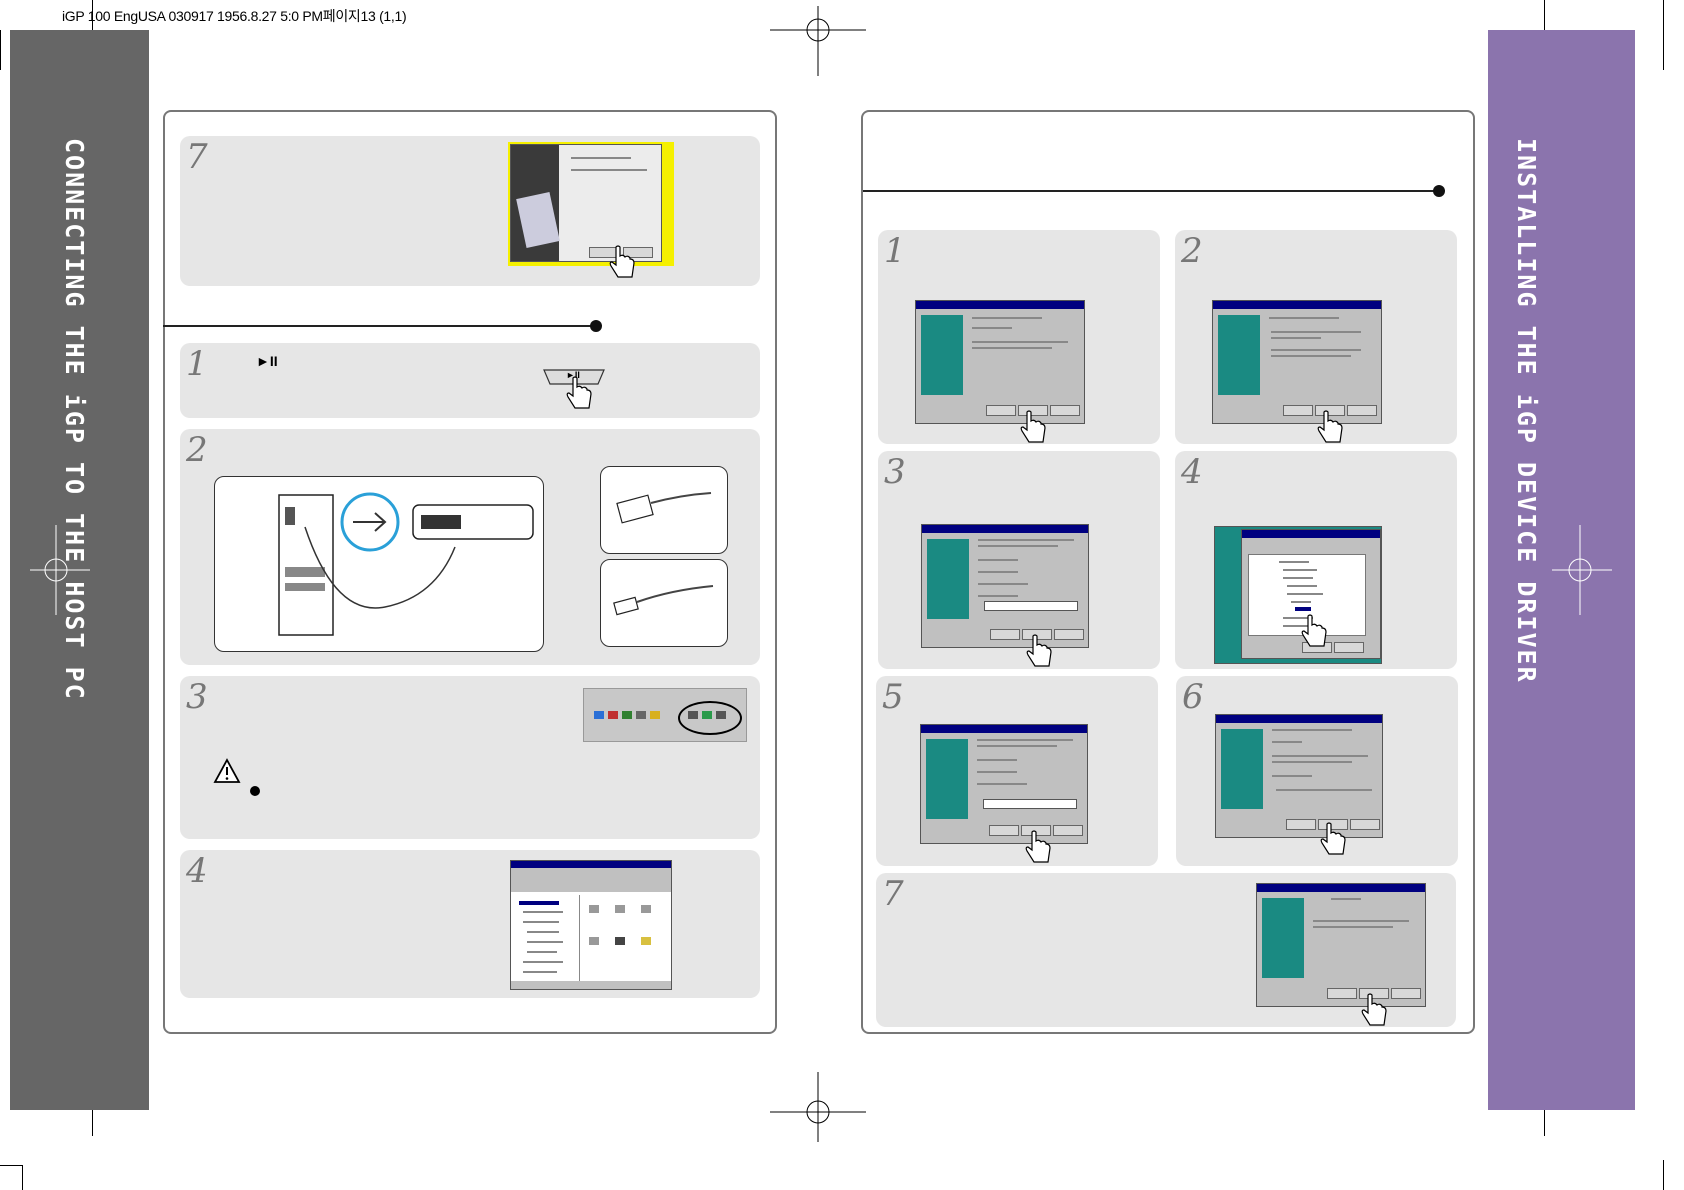 The width and height of the screenshot is (1684, 1190). I want to click on browse-for-folder-screenshot, so click(1298, 595).